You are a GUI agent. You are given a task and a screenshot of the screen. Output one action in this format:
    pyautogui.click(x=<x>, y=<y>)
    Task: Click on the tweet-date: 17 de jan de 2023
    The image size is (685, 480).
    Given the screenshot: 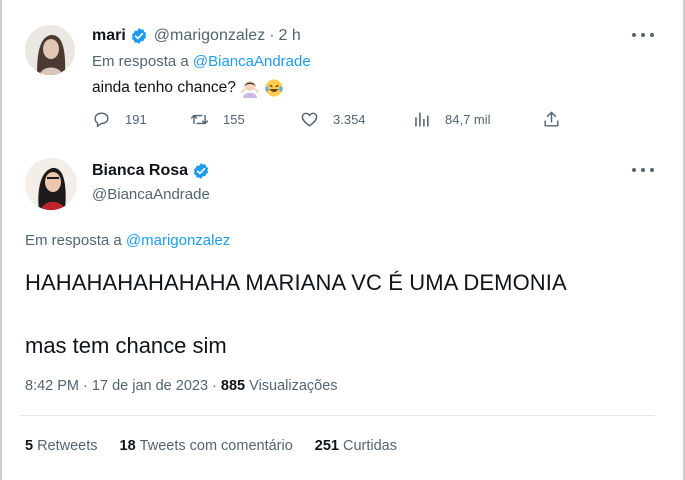 What is the action you would take?
    pyautogui.click(x=150, y=386)
    